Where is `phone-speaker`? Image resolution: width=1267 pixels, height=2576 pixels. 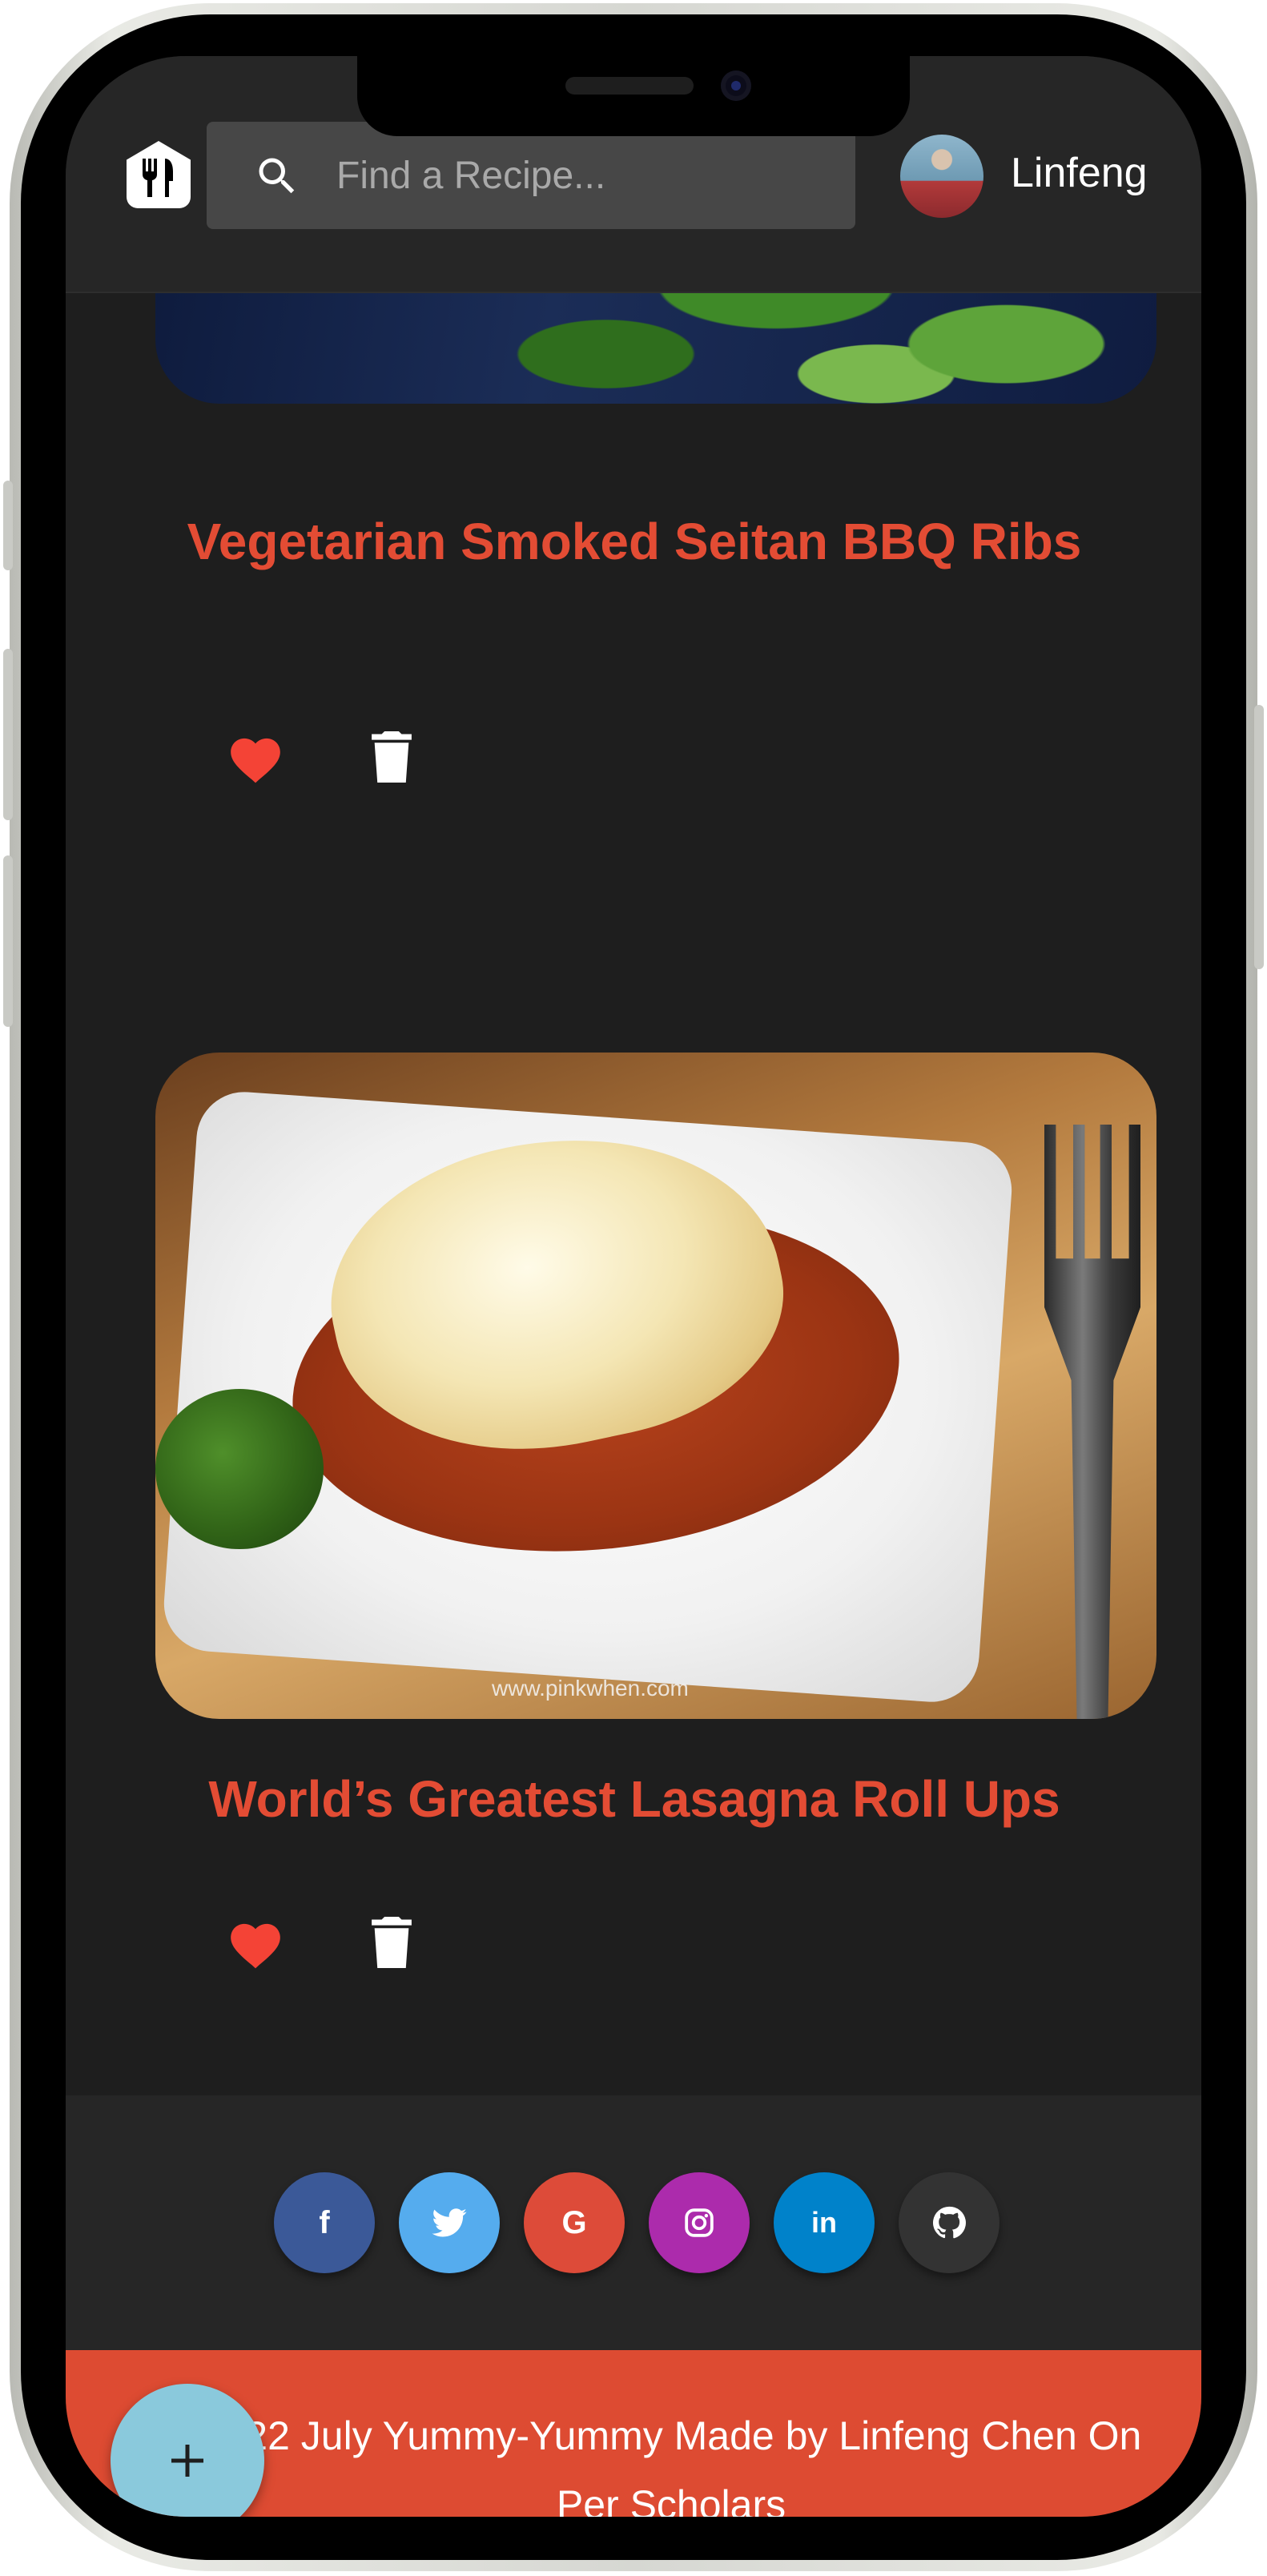
phone-speaker is located at coordinates (629, 86).